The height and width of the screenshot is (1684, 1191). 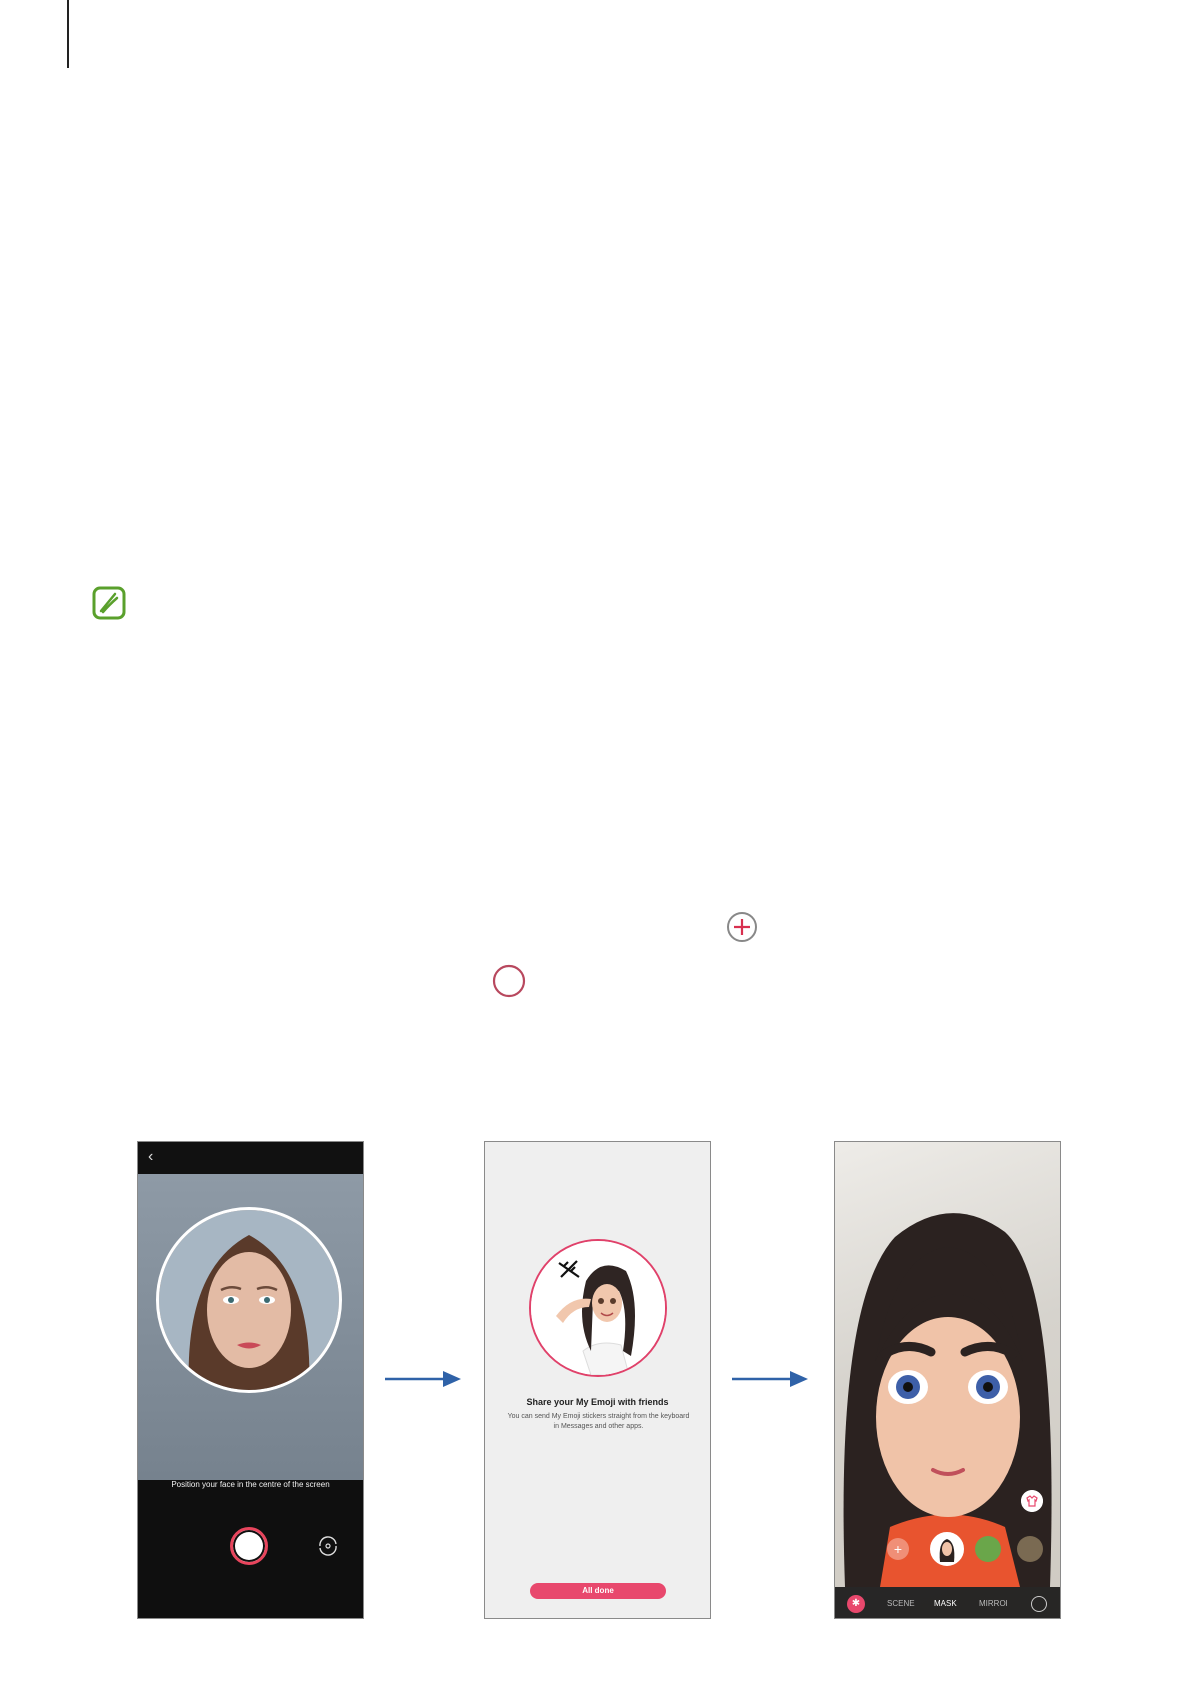 I want to click on parrot-emoji-thumbnail, so click(x=988, y=1549).